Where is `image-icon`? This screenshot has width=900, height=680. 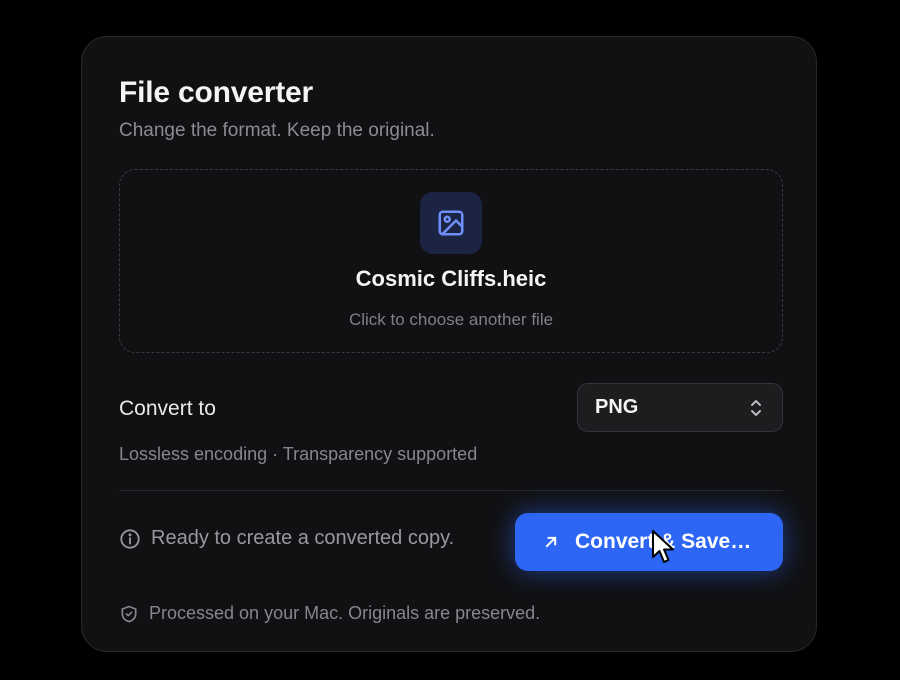 image-icon is located at coordinates (451, 223).